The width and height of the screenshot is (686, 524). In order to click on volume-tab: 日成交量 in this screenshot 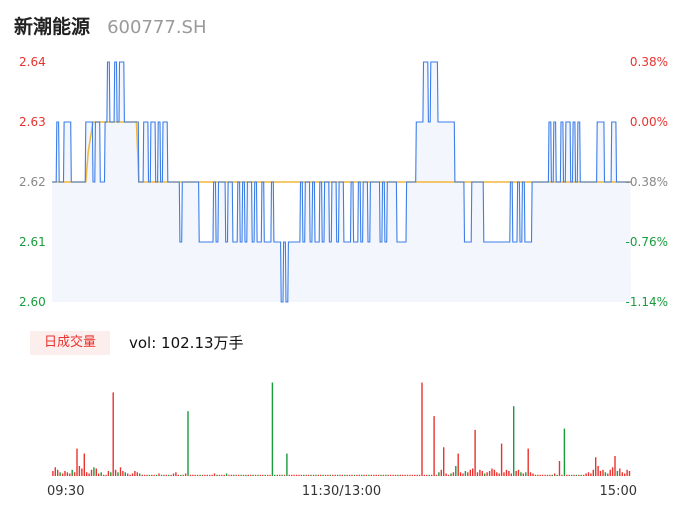, I will do `click(70, 343)`.